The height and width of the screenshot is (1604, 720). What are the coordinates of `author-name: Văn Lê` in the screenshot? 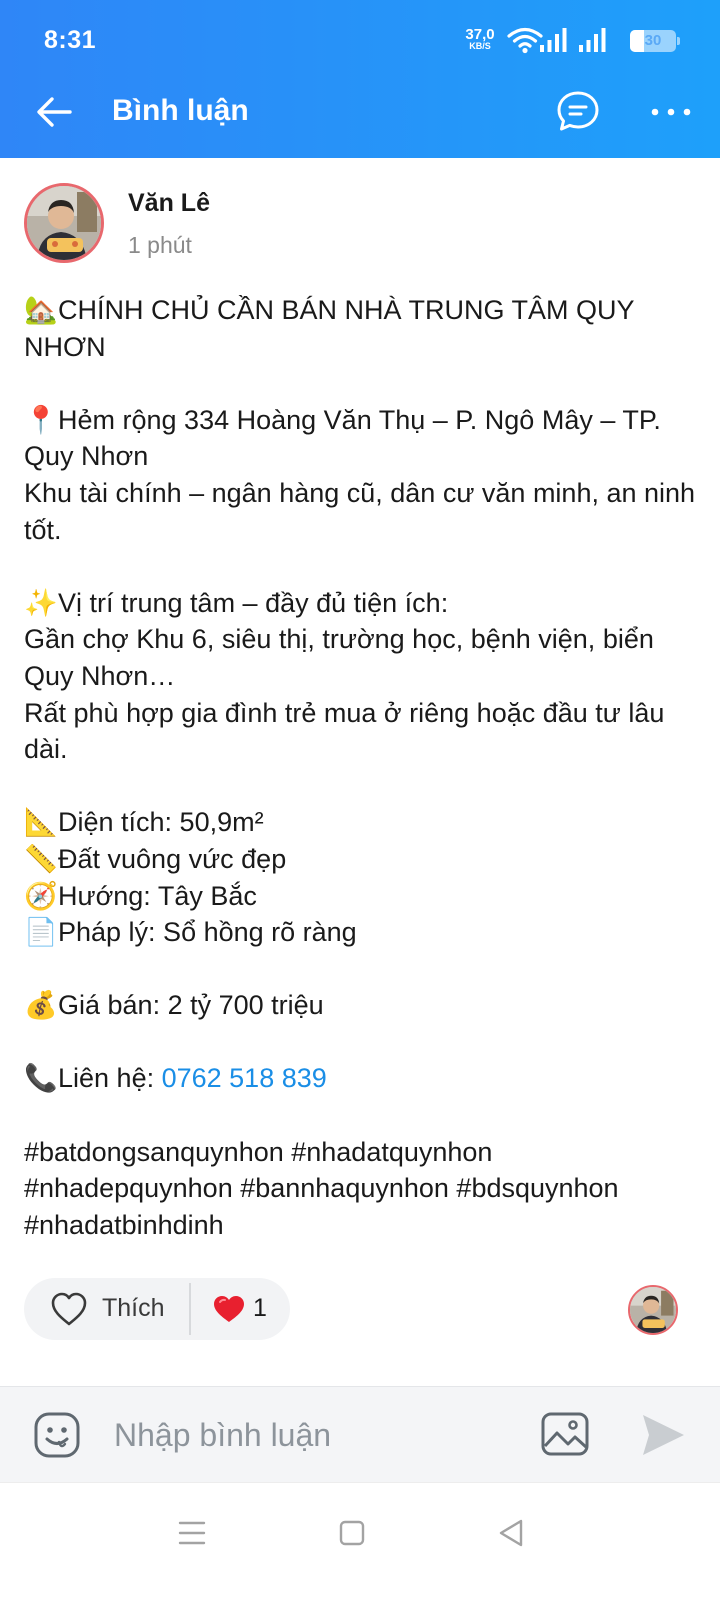 It's located at (169, 203).